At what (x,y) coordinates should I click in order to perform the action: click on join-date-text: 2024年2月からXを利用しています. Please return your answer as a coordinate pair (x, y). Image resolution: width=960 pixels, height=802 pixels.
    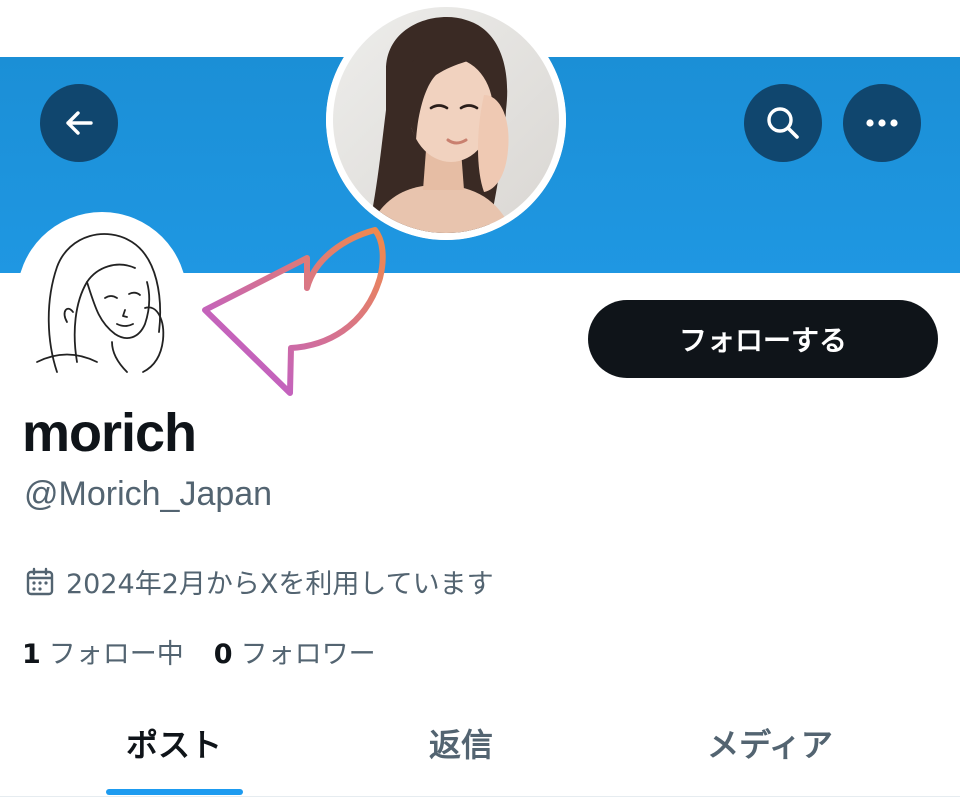
    Looking at the image, I should click on (280, 584).